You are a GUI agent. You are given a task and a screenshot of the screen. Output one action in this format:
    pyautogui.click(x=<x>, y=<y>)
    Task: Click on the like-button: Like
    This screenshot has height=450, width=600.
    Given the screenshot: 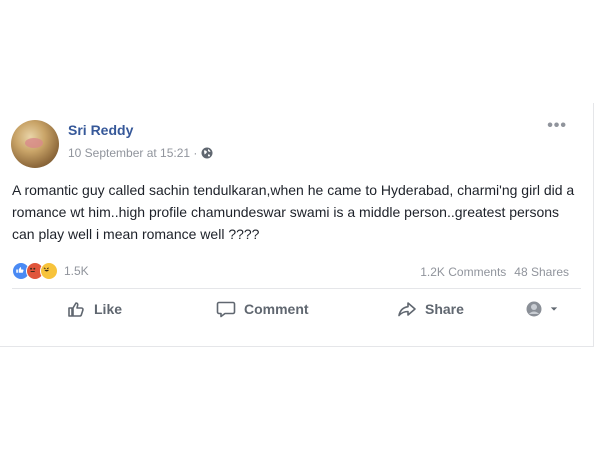 What is the action you would take?
    pyautogui.click(x=94, y=309)
    